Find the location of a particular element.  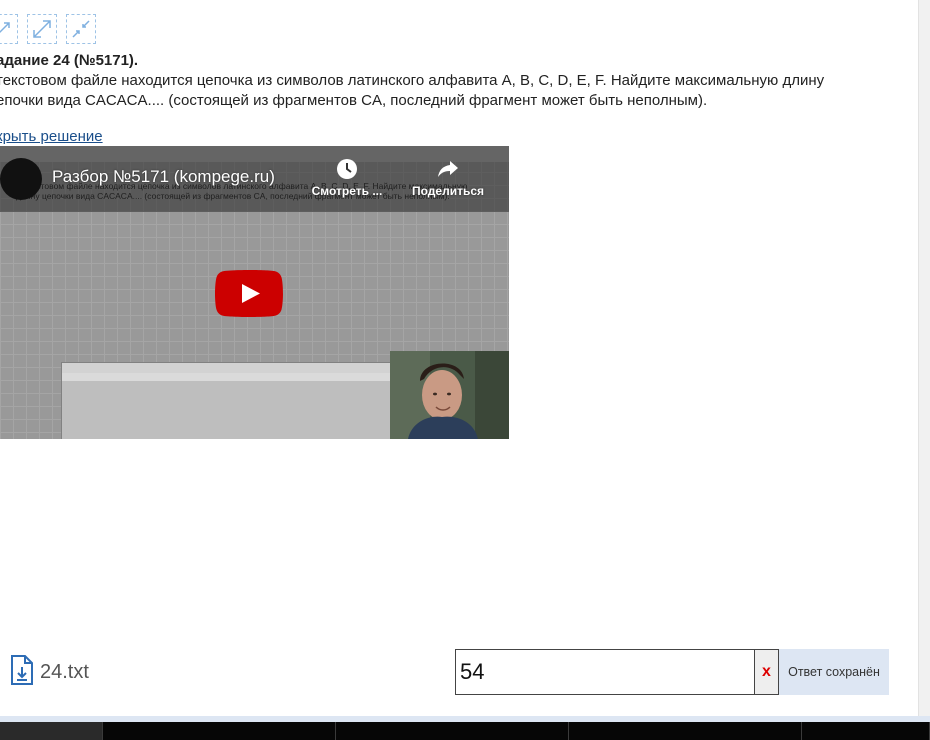

collapse-icon is located at coordinates (9, 29).